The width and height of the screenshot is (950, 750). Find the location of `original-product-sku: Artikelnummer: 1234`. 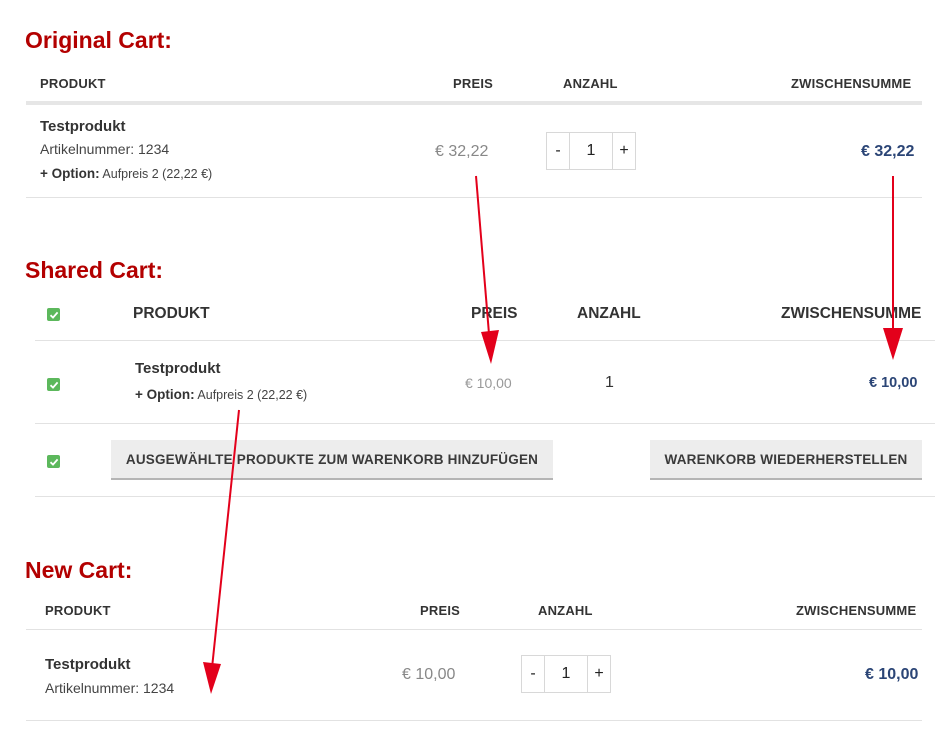

original-product-sku: Artikelnummer: 1234 is located at coordinates (105, 149).